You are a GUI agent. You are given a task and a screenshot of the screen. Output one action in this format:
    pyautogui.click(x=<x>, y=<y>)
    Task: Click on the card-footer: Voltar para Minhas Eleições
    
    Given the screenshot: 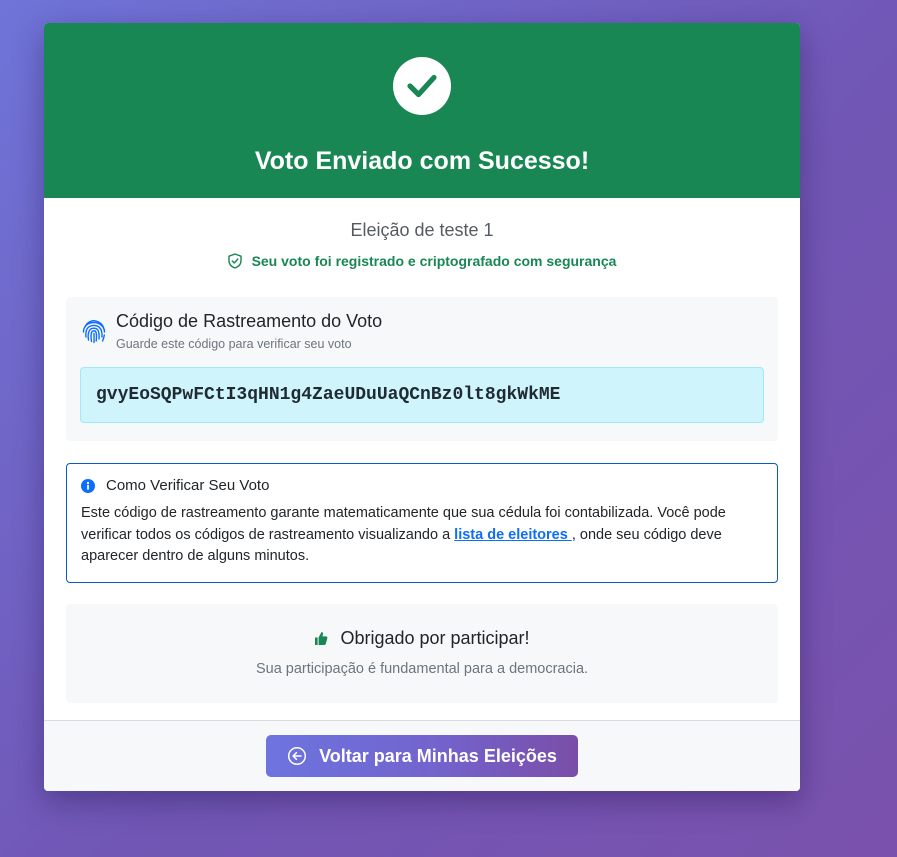 What is the action you would take?
    pyautogui.click(x=422, y=755)
    